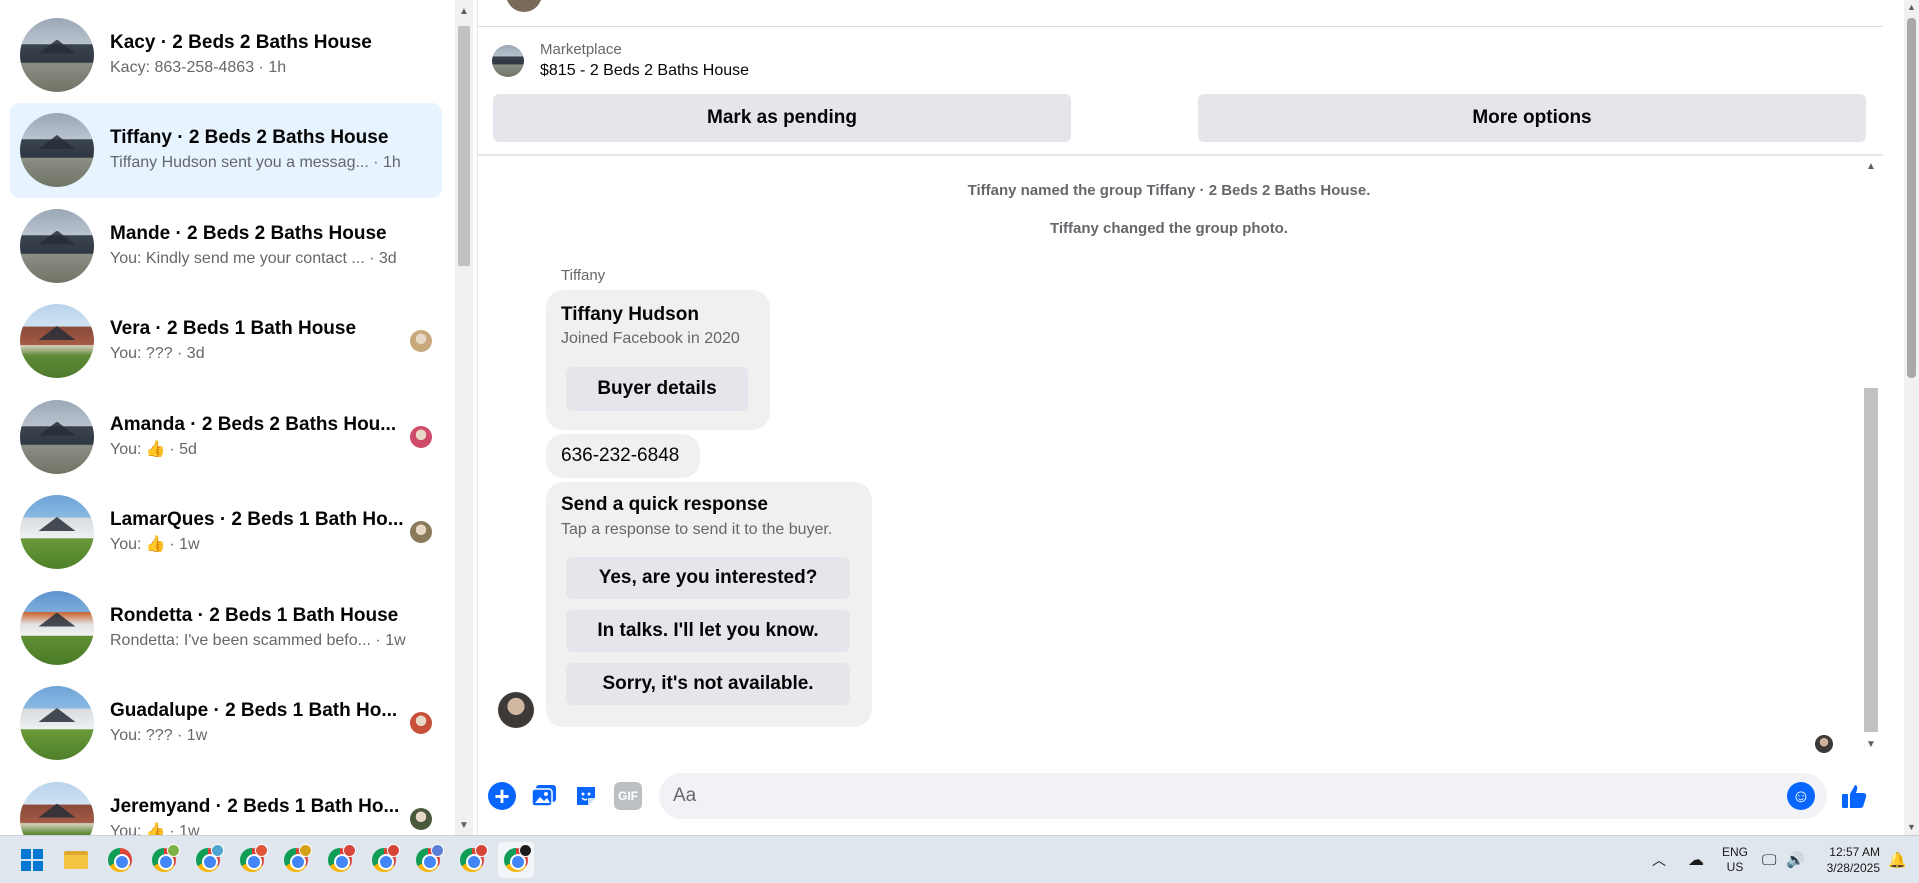 This screenshot has width=1919, height=883. Describe the element at coordinates (1824, 744) in the screenshot. I see `read-receipt-avatar` at that location.